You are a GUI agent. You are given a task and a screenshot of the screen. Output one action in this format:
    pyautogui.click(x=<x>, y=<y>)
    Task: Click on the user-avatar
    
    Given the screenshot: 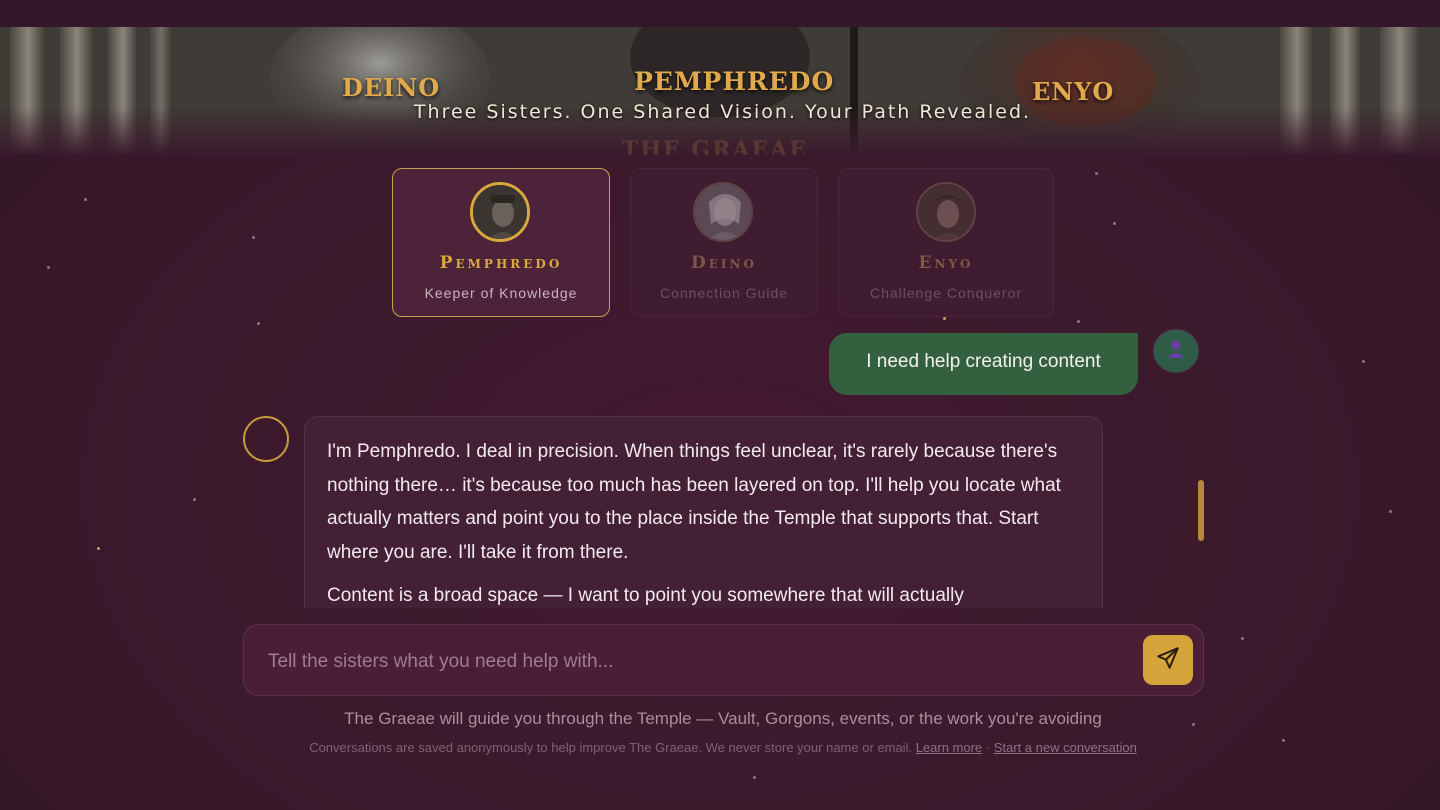 What is the action you would take?
    pyautogui.click(x=1176, y=351)
    